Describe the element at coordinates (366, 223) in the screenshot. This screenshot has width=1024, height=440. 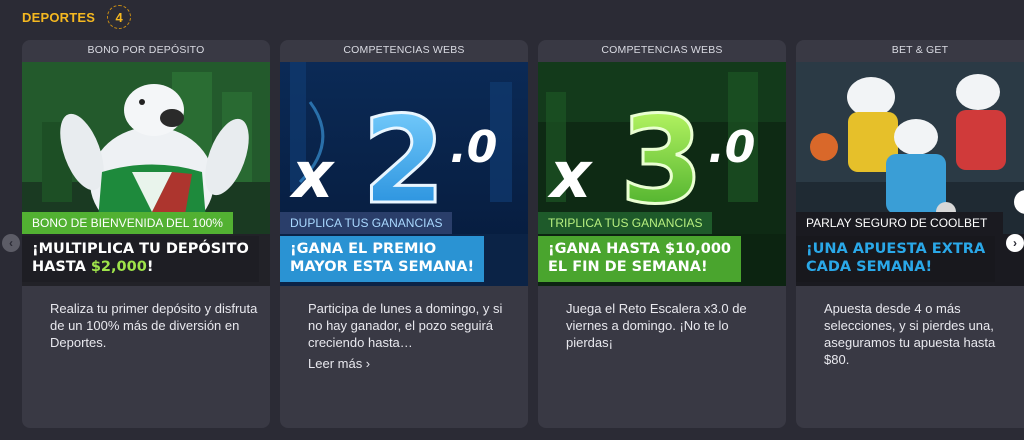
I see `promo-tag: DUPLICA TUS GANANCIAS` at that location.